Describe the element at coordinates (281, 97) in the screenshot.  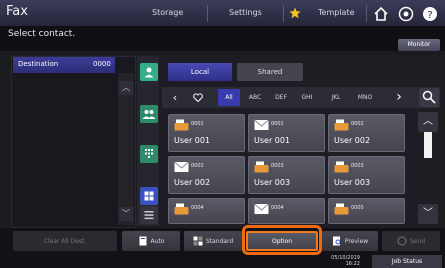
I see `filter-def: DEF` at that location.